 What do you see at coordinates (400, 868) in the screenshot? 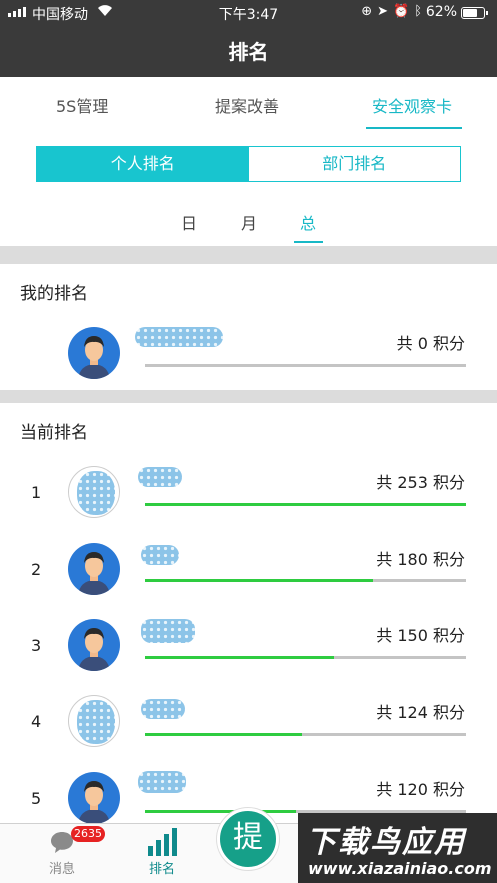
I see `watermark-url: www.xiazainiao.com` at bounding box center [400, 868].